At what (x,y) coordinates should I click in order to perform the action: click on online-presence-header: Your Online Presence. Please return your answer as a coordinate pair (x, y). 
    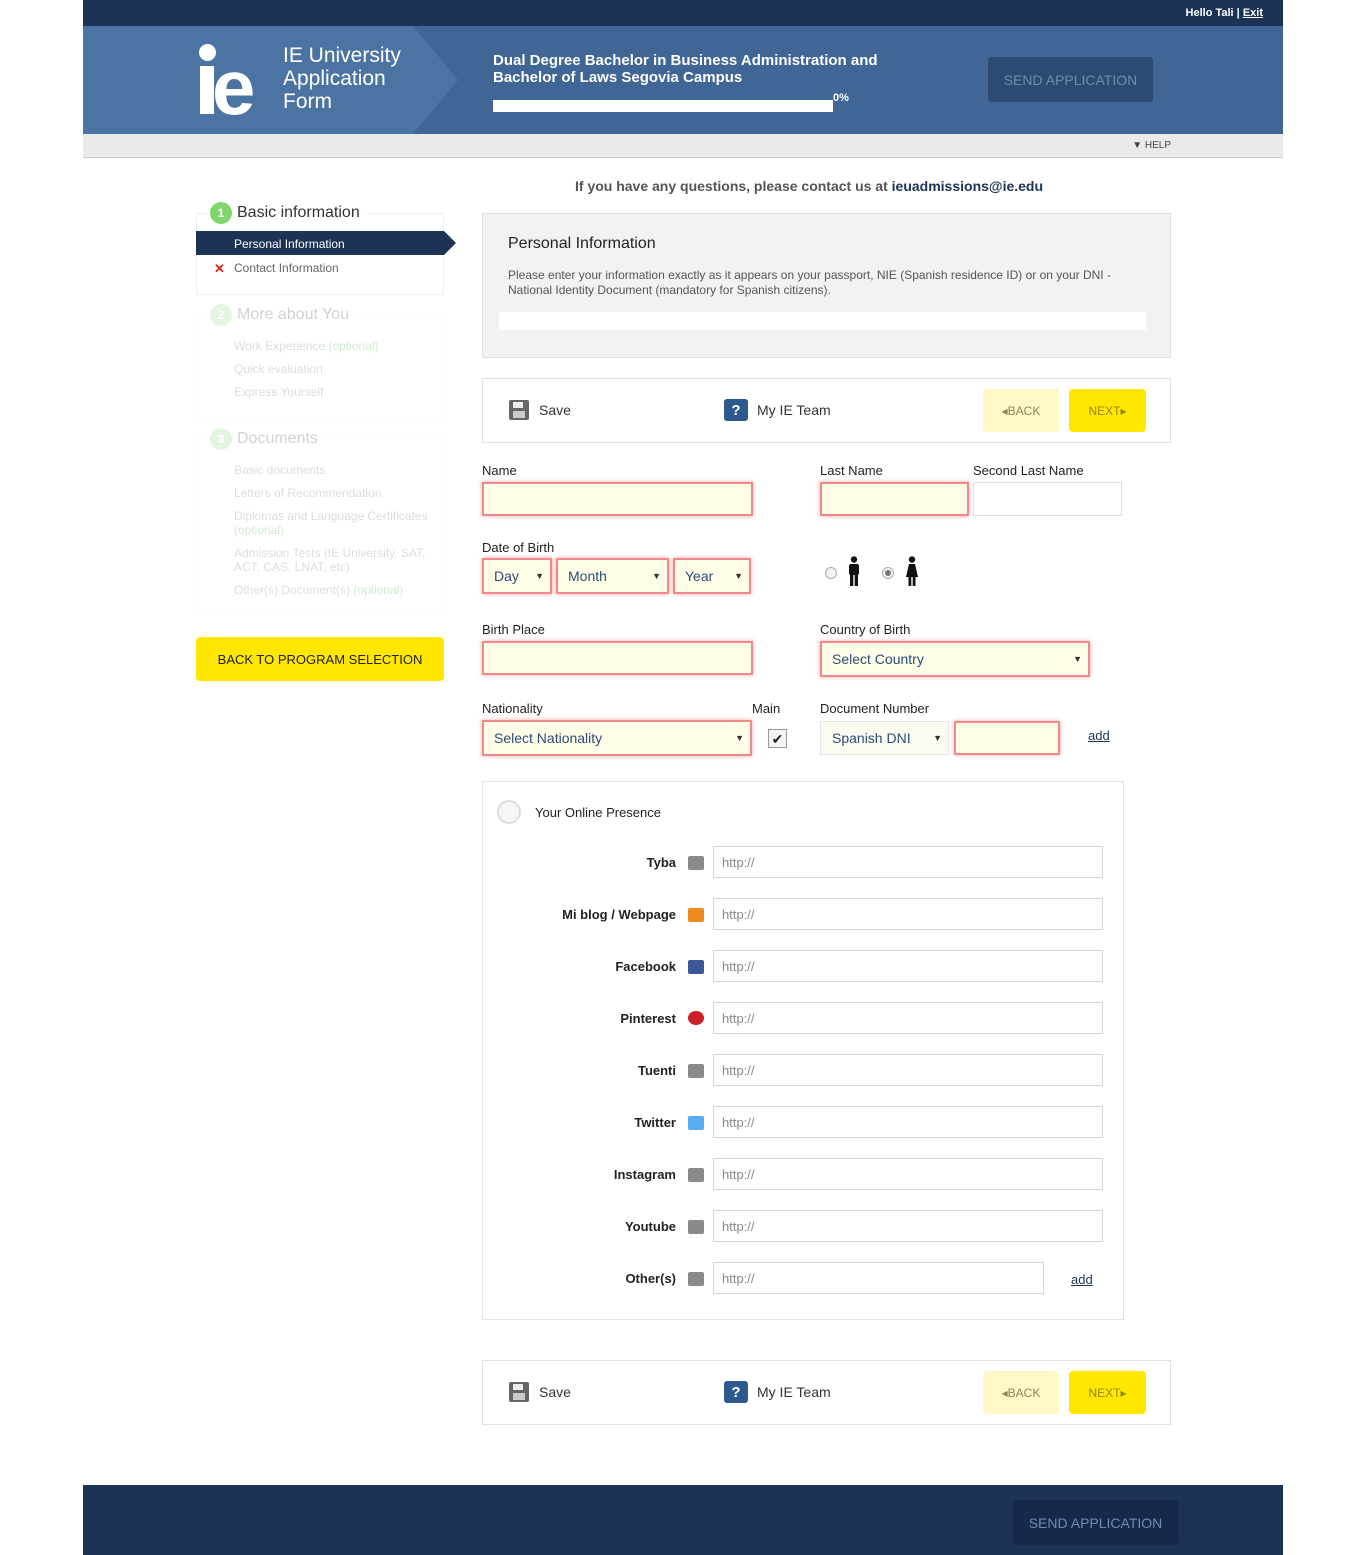
    Looking at the image, I should click on (579, 812).